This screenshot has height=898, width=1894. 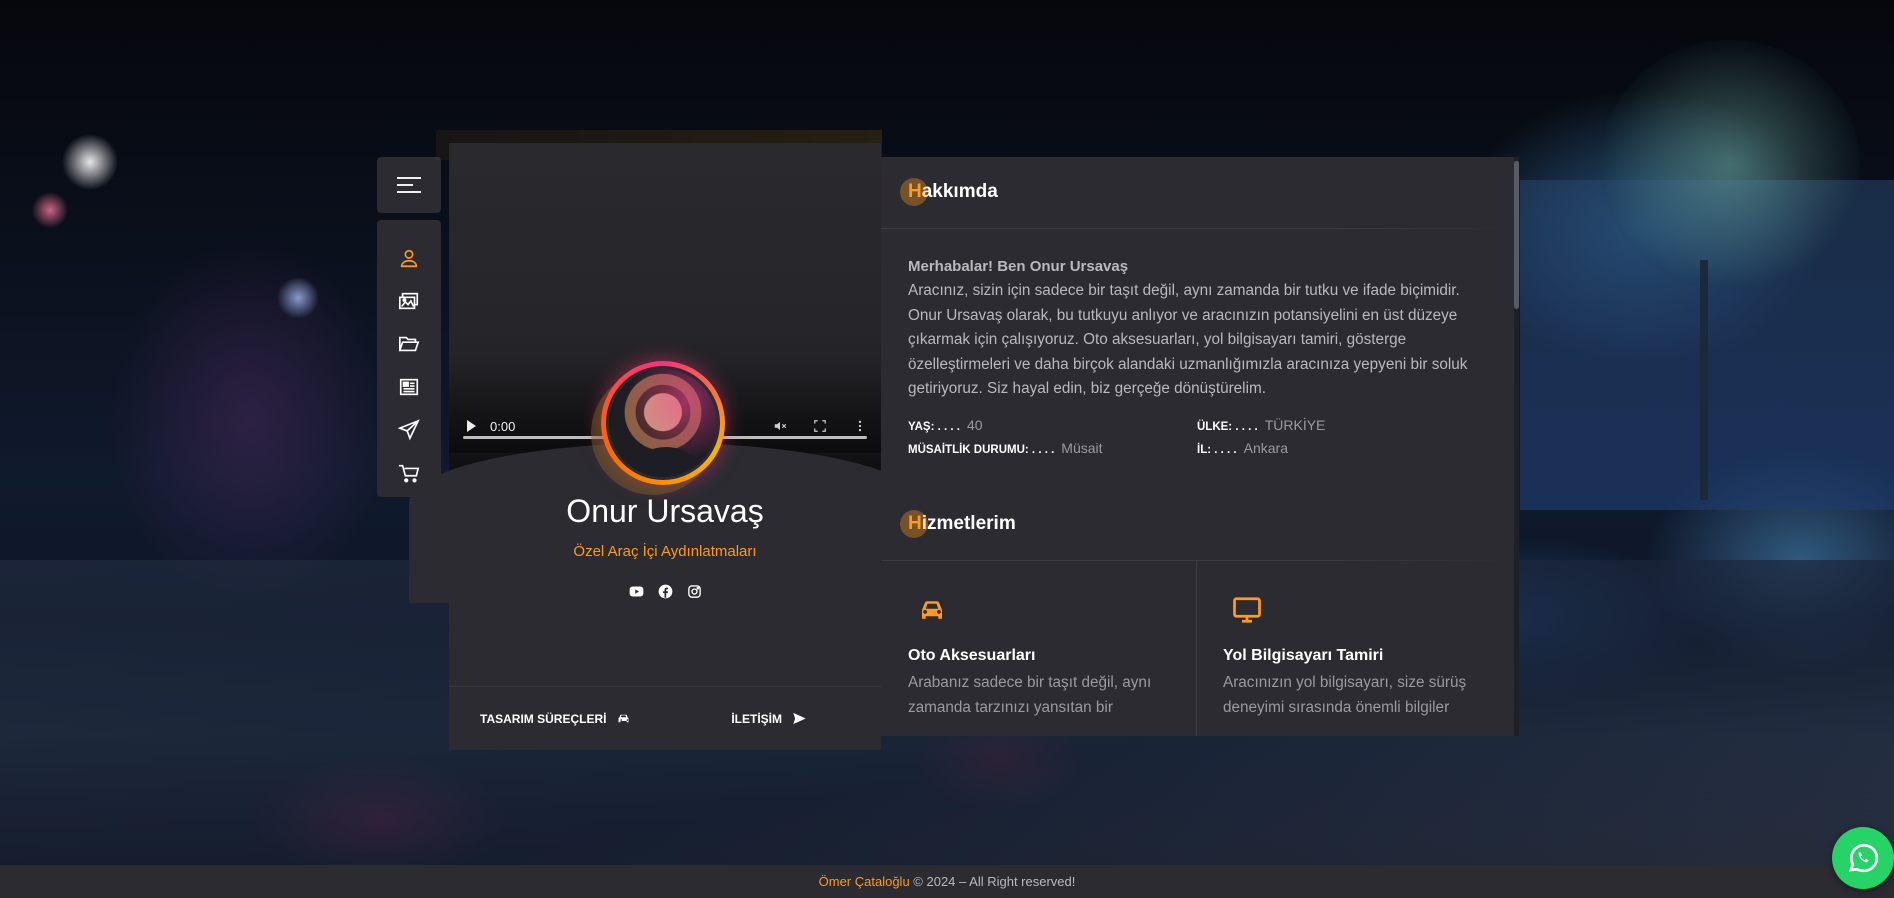 I want to click on services-section-title: Hizmetlerim, so click(x=958, y=524).